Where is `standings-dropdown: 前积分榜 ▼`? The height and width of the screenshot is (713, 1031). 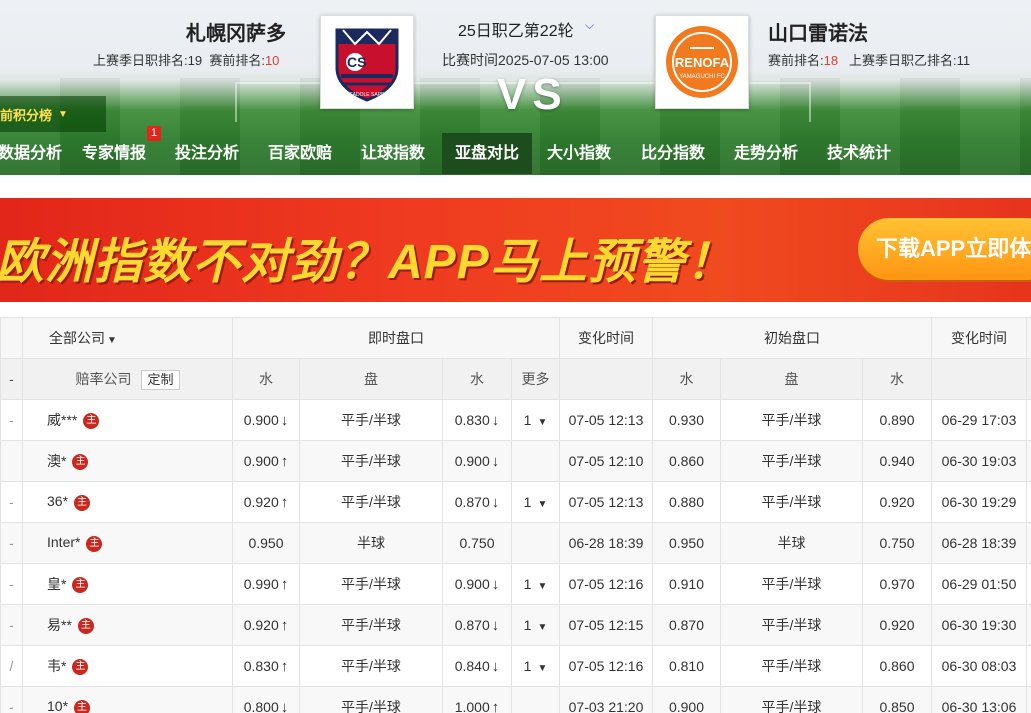 standings-dropdown: 前积分榜 ▼ is located at coordinates (53, 114).